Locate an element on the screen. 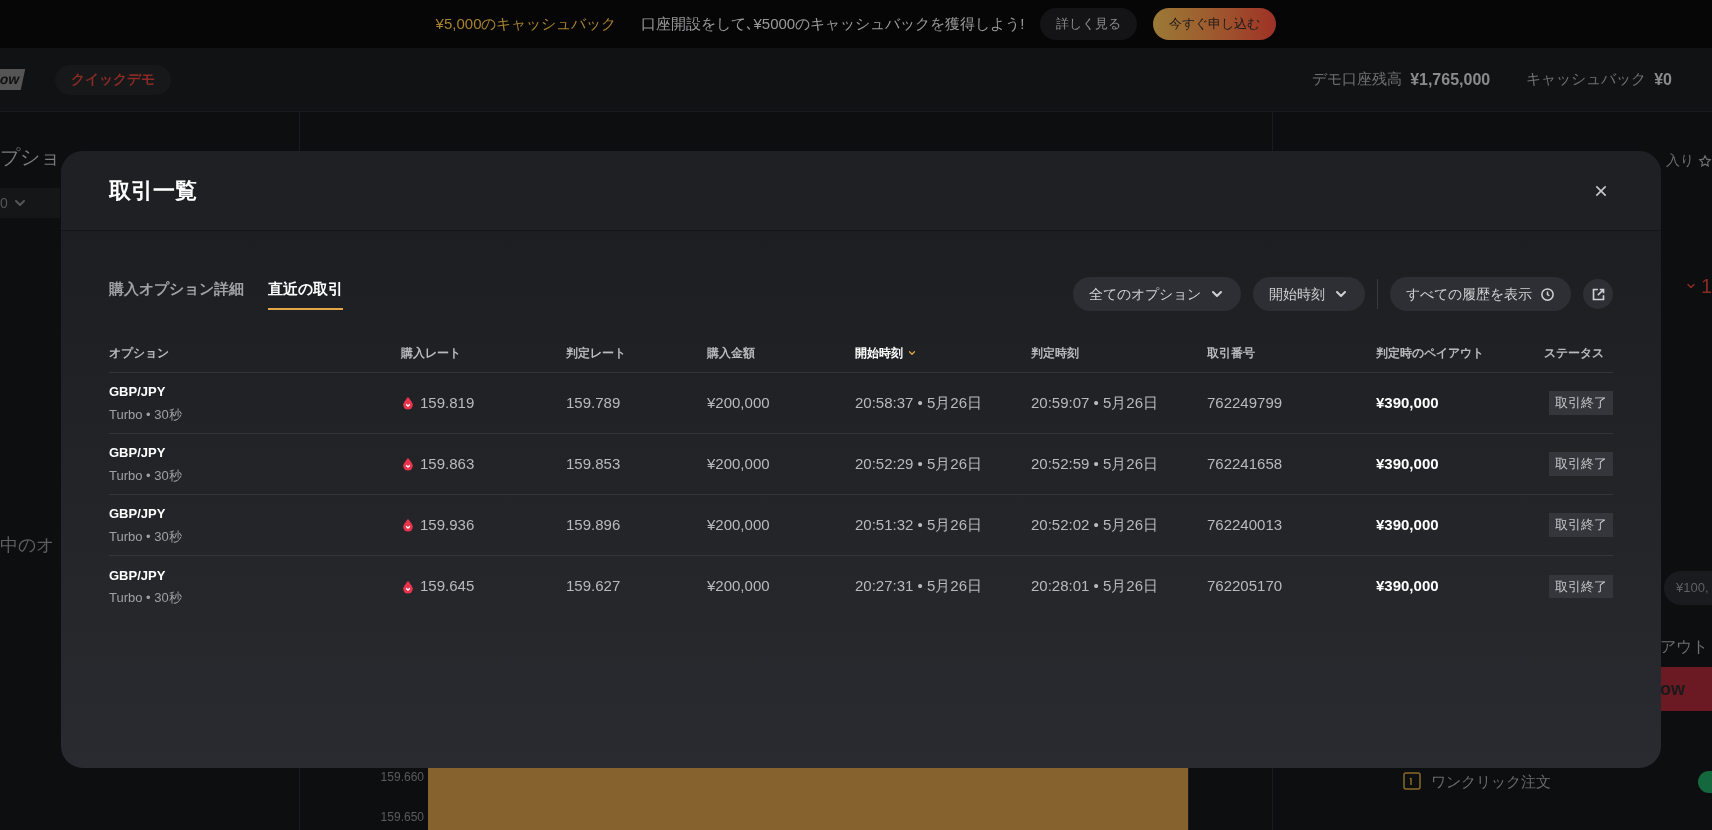 The height and width of the screenshot is (830, 1712). column-header: 取引番号 is located at coordinates (1231, 352).